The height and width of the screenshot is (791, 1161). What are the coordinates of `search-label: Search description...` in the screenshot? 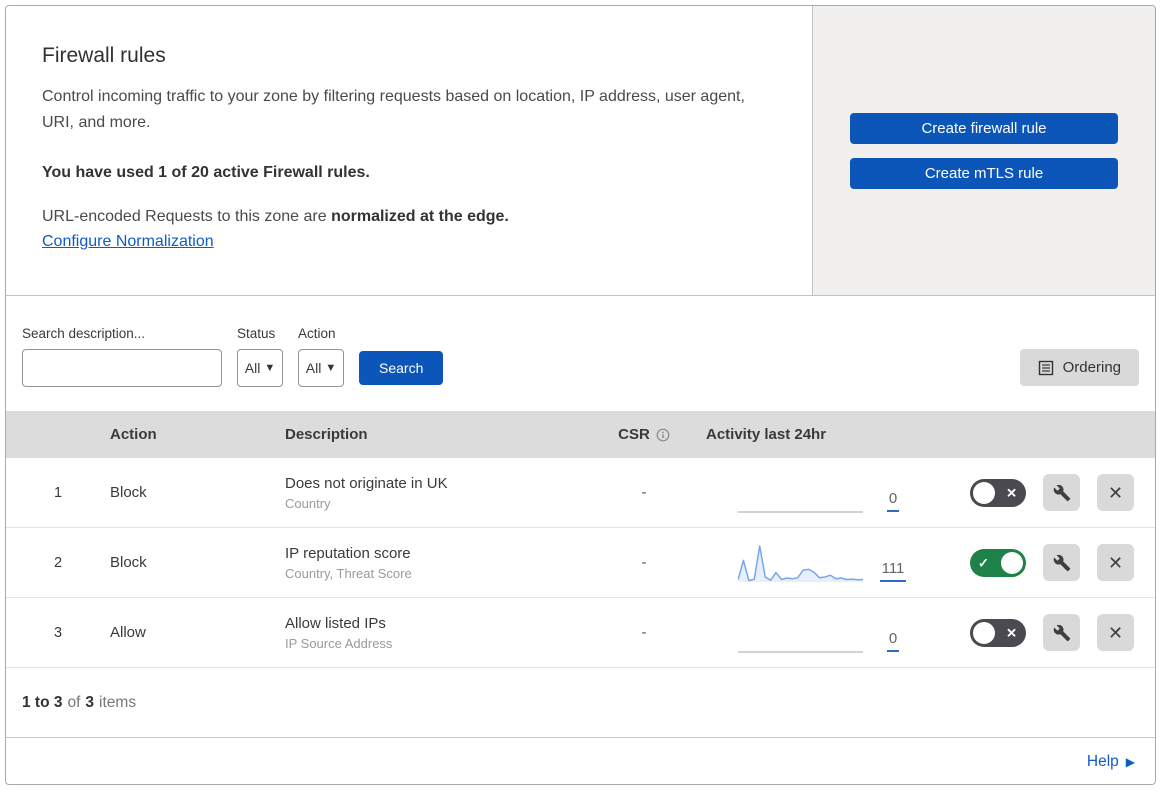 It's located at (84, 333).